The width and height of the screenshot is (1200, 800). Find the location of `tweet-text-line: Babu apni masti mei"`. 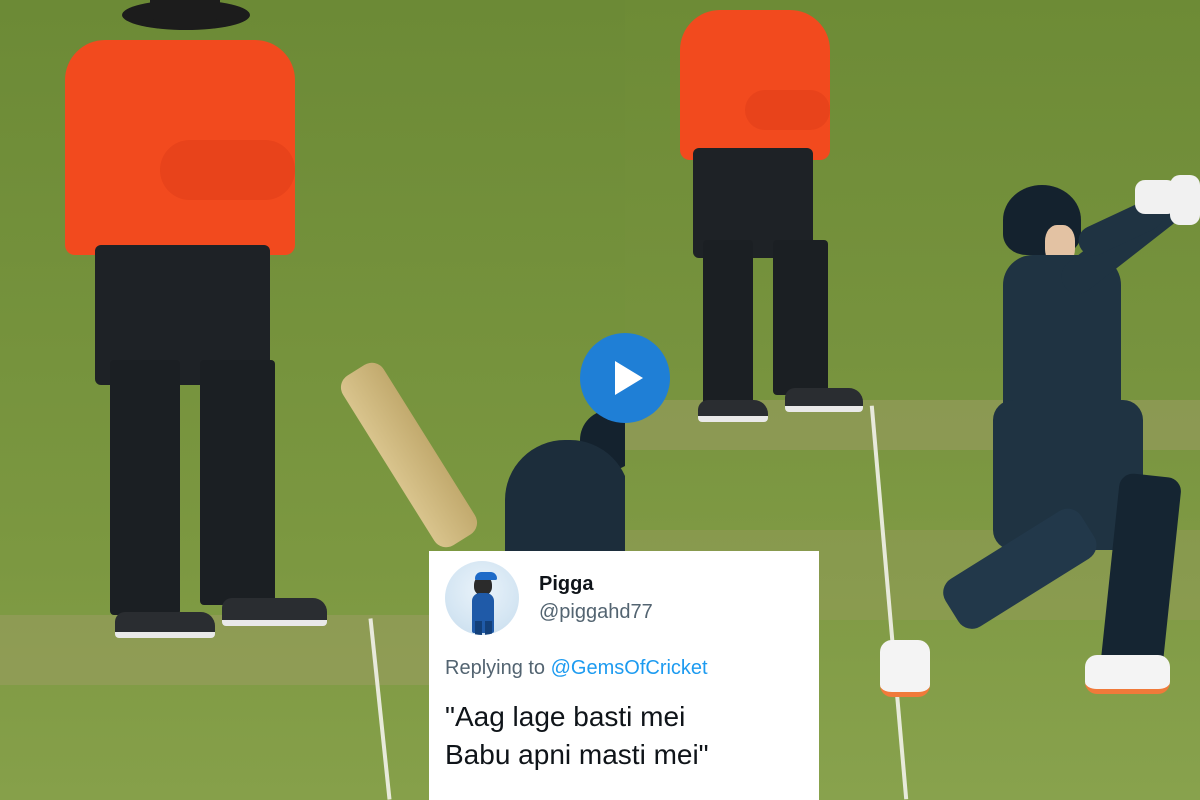

tweet-text-line: Babu apni masti mei" is located at coordinates (577, 754).